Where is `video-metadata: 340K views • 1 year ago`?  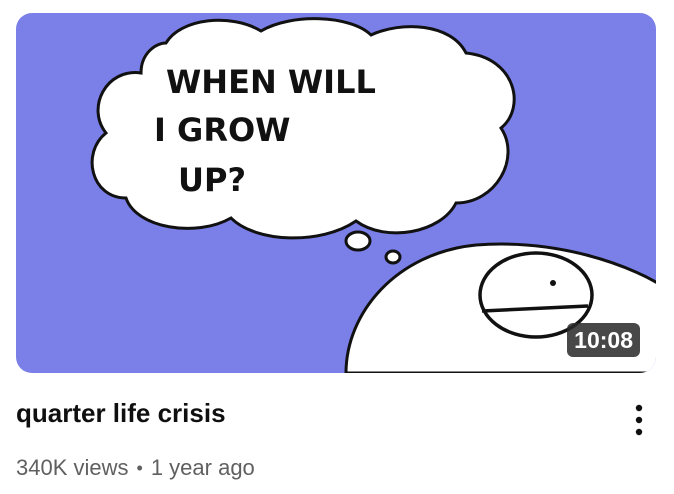 video-metadata: 340K views • 1 year ago is located at coordinates (135, 468).